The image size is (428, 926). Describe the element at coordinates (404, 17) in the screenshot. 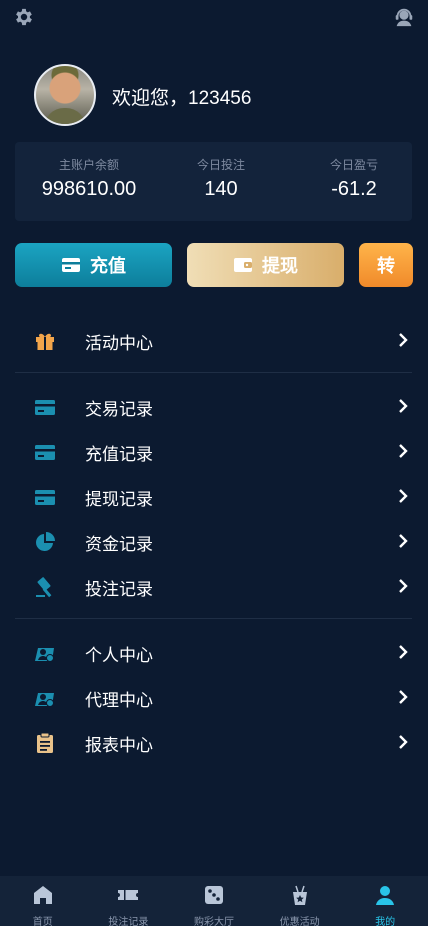

I see `customer-service-icon` at that location.